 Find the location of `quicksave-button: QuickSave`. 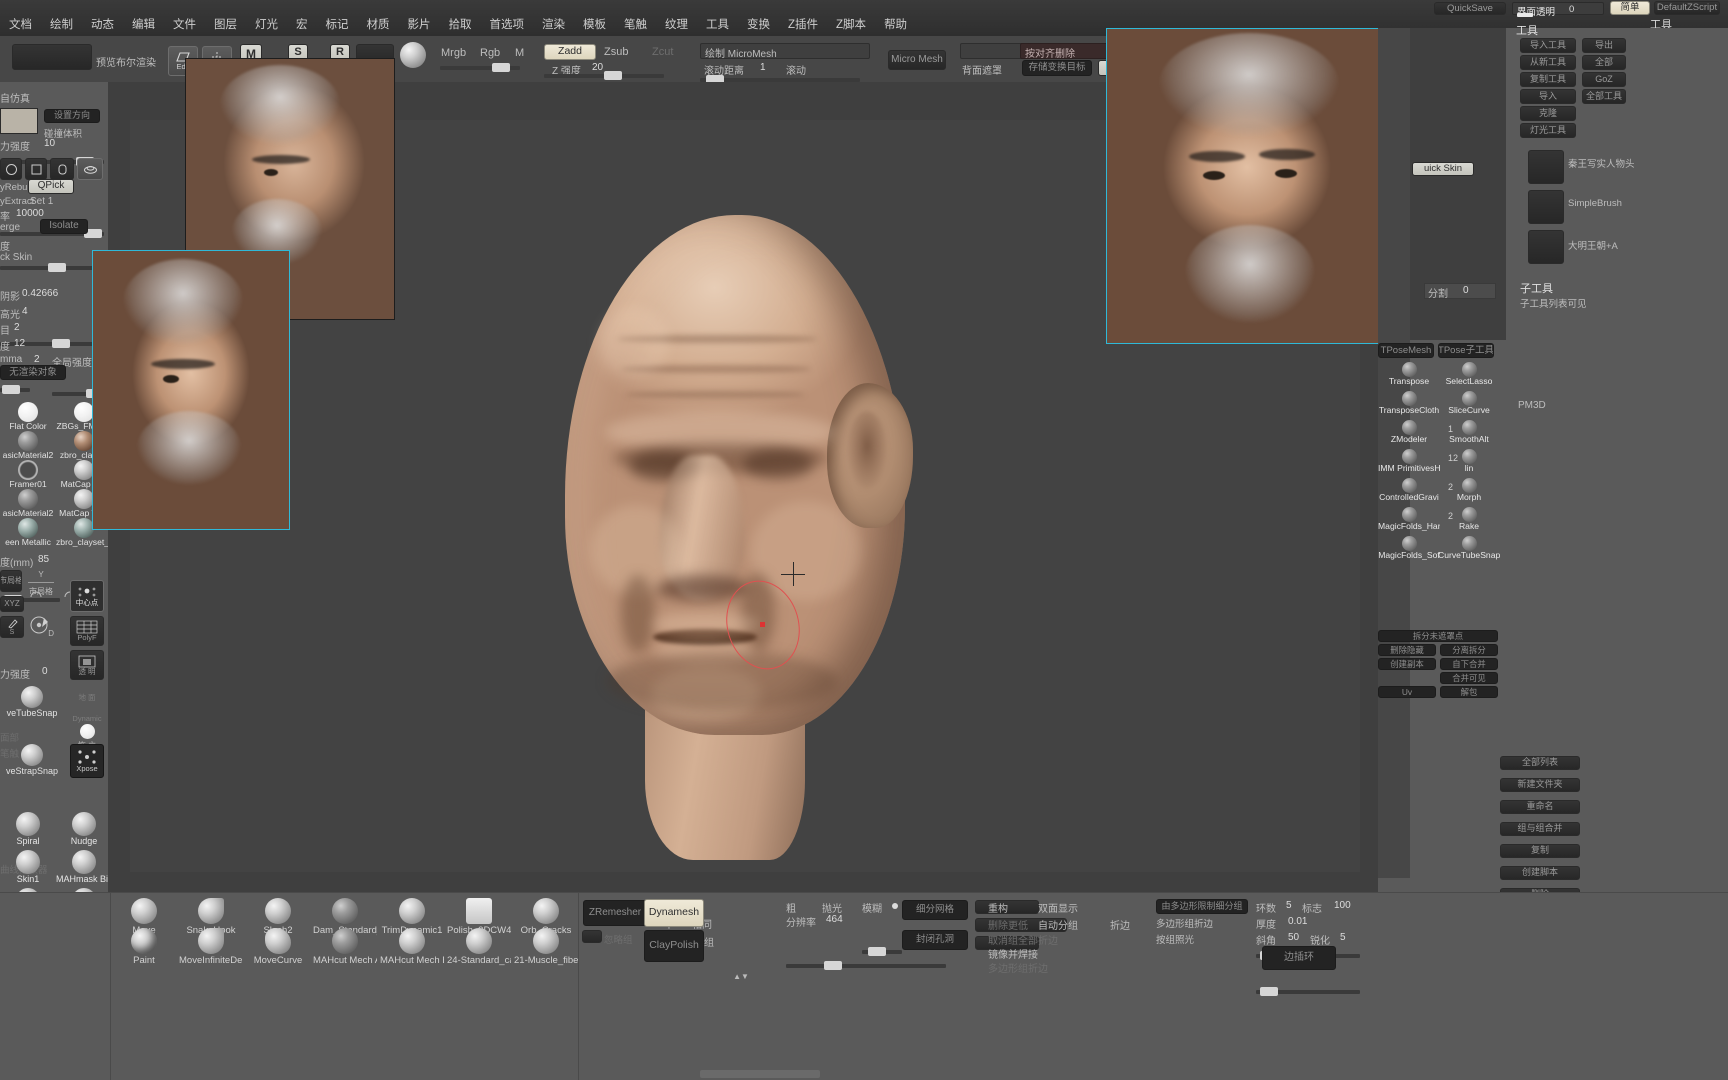

quicksave-button: QuickSave is located at coordinates (1470, 8).